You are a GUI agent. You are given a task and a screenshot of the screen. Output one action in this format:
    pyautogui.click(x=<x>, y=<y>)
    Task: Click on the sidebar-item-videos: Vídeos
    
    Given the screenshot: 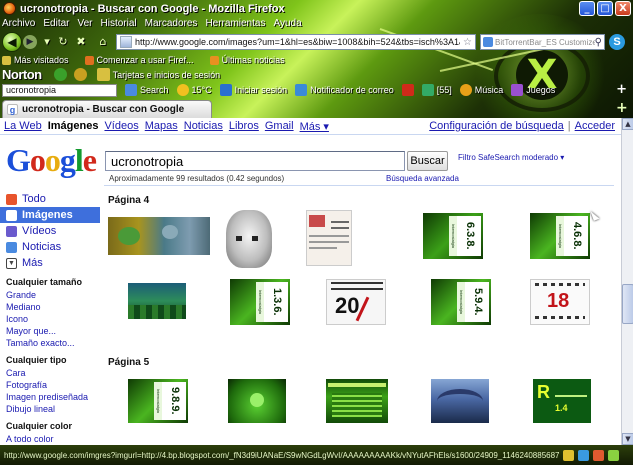 What is the action you would take?
    pyautogui.click(x=50, y=231)
    